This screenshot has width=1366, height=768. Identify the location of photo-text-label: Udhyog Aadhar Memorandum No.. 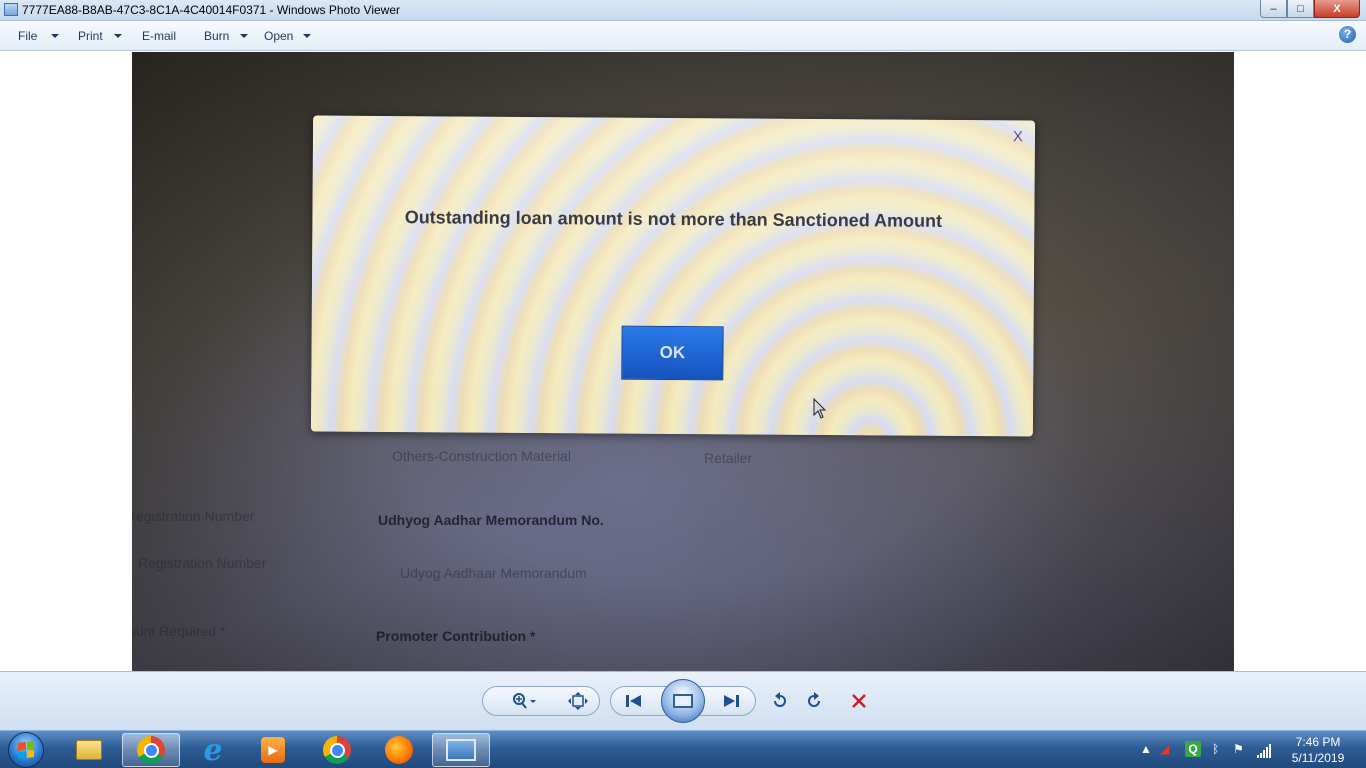
(491, 520).